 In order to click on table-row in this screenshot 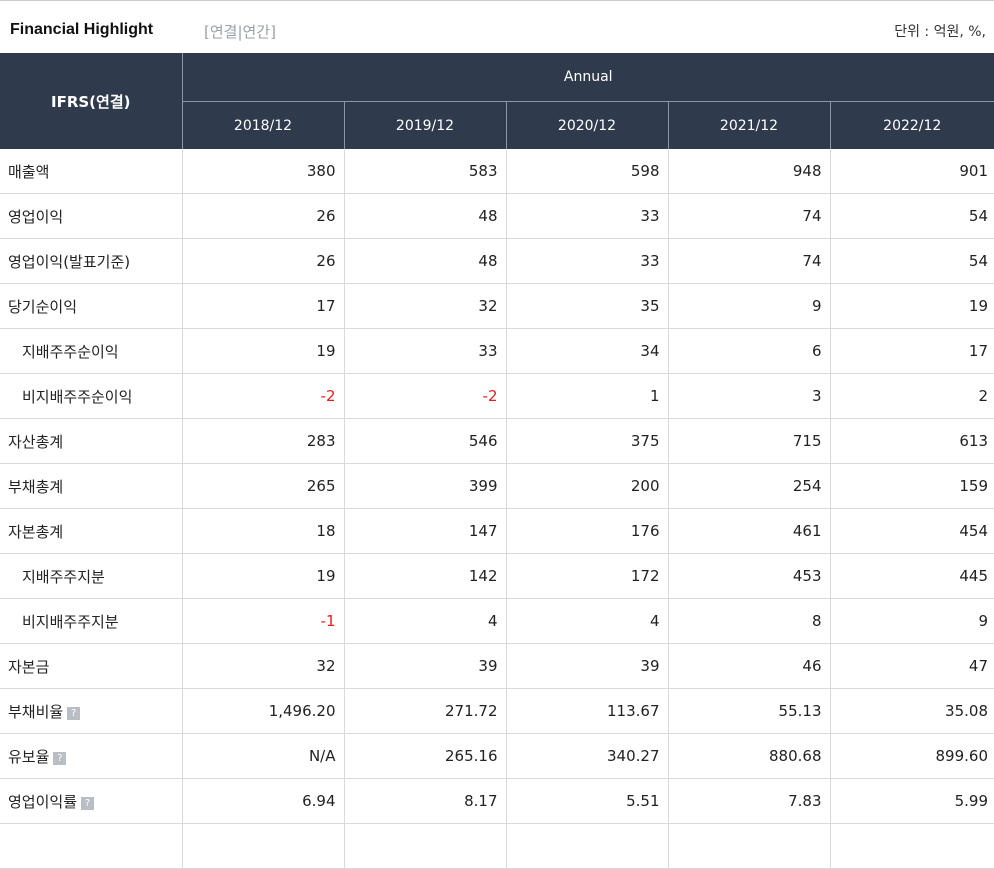, I will do `click(497, 846)`.